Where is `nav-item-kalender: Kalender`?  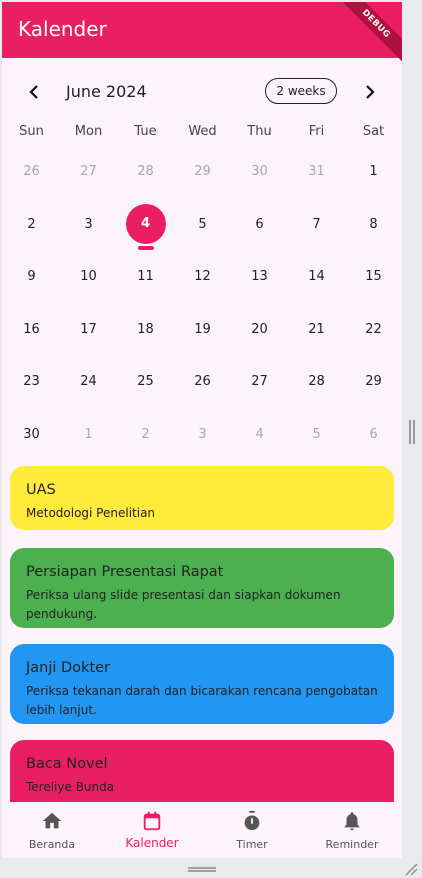
nav-item-kalender: Kalender is located at coordinates (152, 830).